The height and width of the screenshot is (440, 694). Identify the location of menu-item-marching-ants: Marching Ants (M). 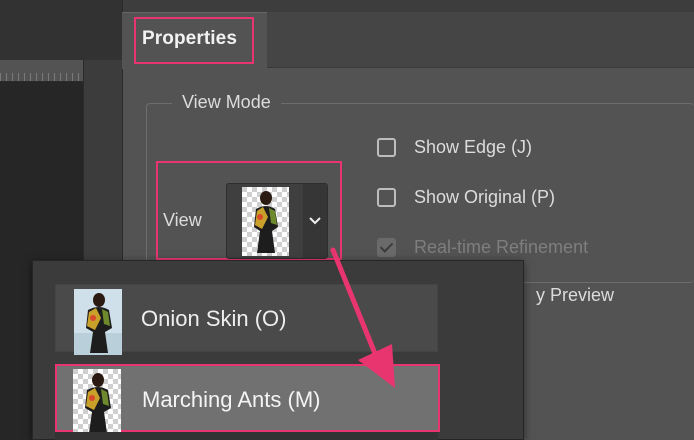
(247, 399).